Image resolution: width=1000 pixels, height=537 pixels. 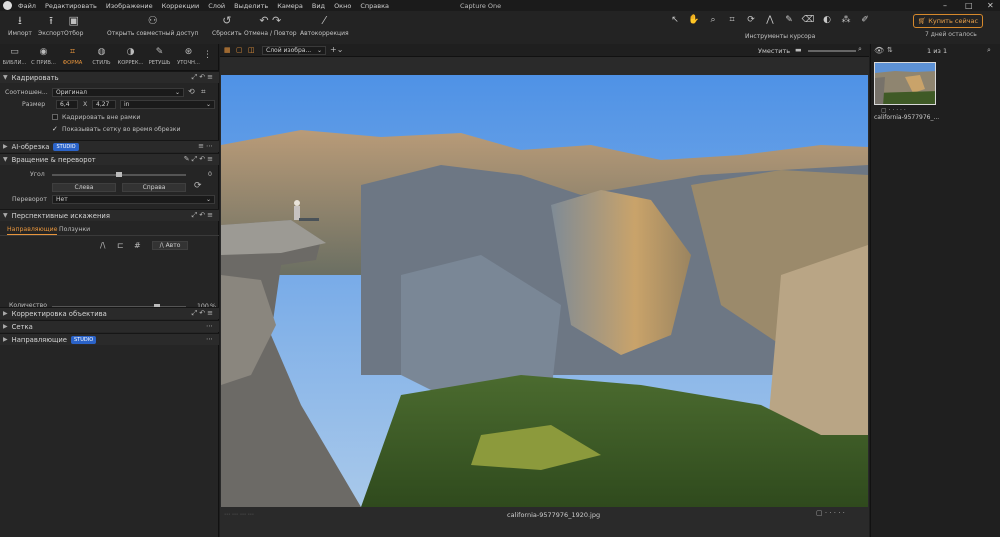 What do you see at coordinates (55, 117) in the screenshot?
I see `crop-outside-checkbox` at bounding box center [55, 117].